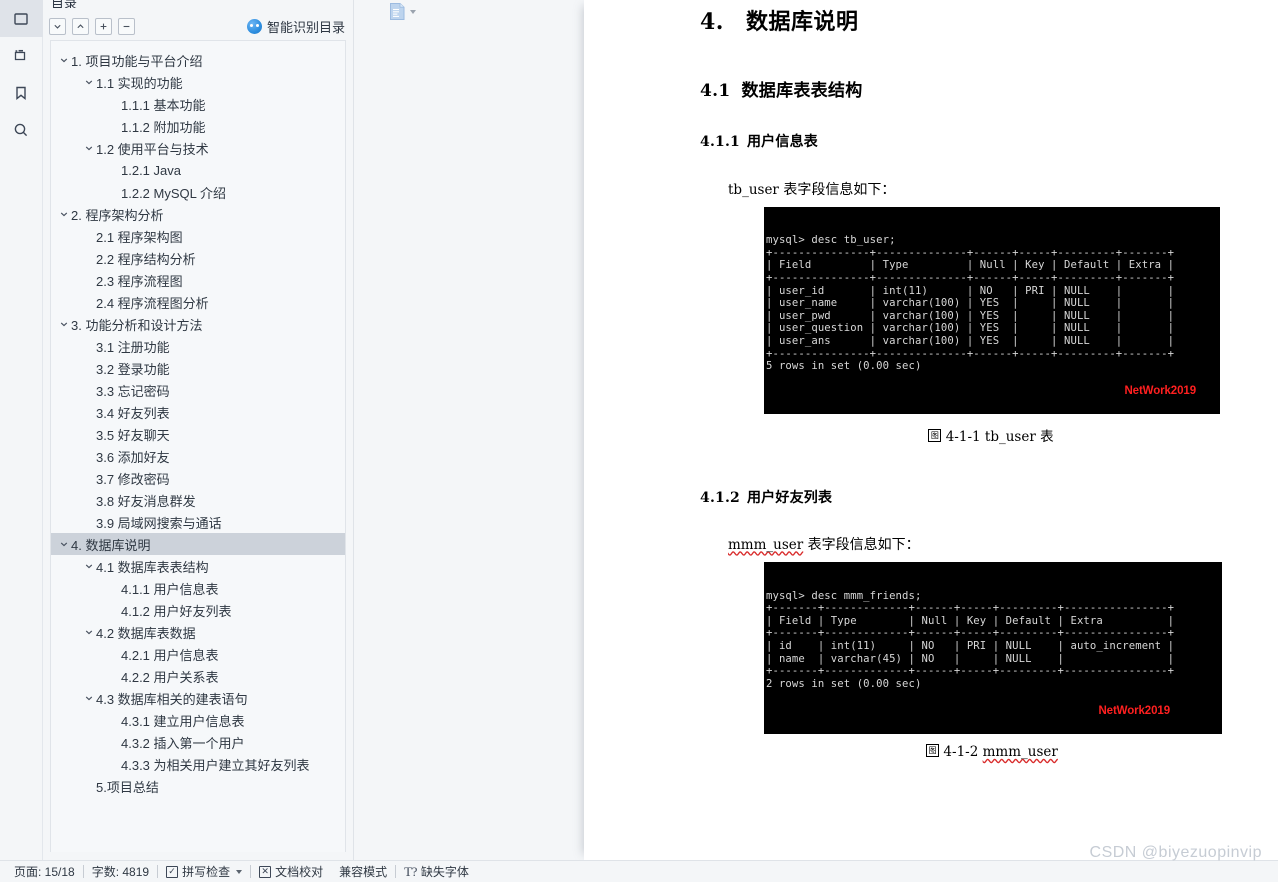 The image size is (1278, 883). I want to click on toc-item: 4.1 数据库表表结构, so click(198, 566).